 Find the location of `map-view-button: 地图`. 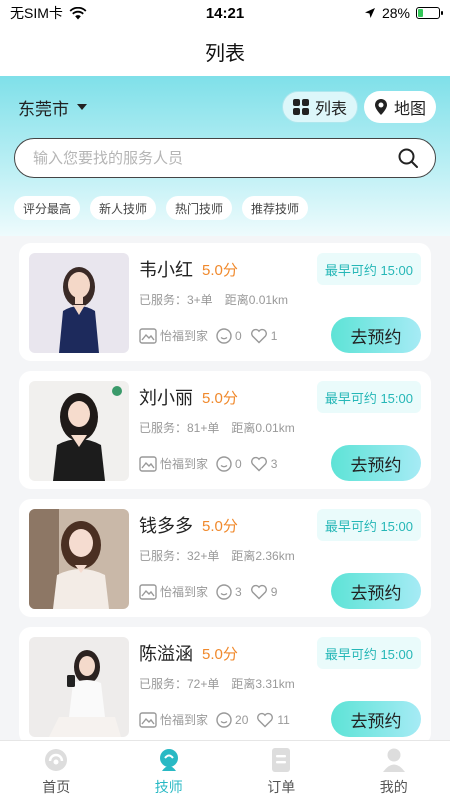

map-view-button: 地图 is located at coordinates (399, 107).